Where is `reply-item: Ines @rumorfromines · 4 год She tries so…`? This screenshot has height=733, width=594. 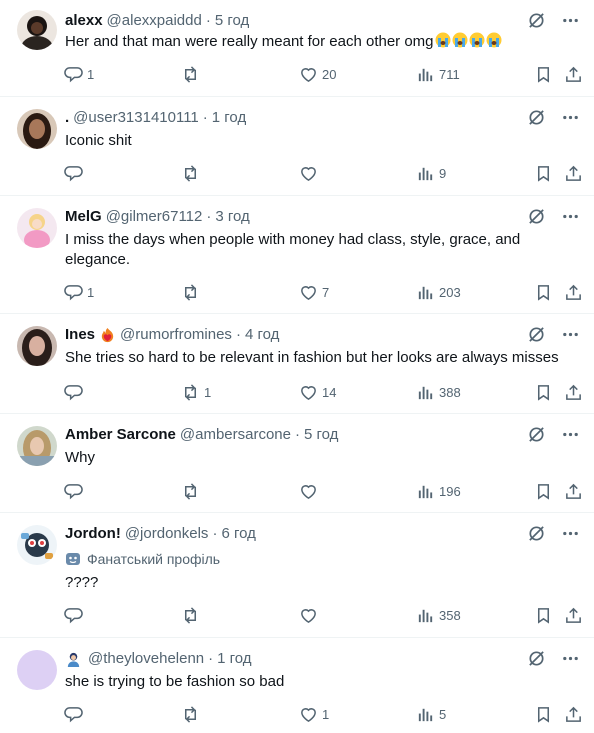 reply-item: Ines @rumorfromines · 4 год She tries so… is located at coordinates (297, 364).